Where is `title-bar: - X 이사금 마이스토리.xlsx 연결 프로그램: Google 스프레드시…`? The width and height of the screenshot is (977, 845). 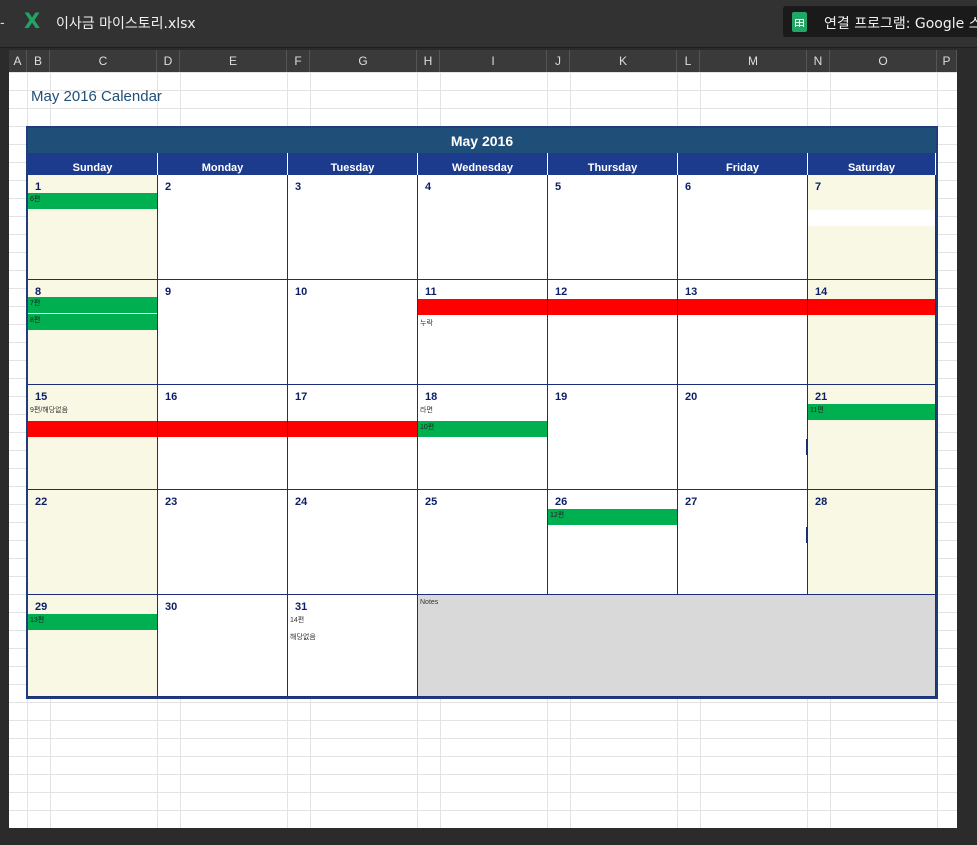 title-bar: - X 이사금 마이스토리.xlsx 연결 프로그램: Google 스프레드시… is located at coordinates (488, 24).